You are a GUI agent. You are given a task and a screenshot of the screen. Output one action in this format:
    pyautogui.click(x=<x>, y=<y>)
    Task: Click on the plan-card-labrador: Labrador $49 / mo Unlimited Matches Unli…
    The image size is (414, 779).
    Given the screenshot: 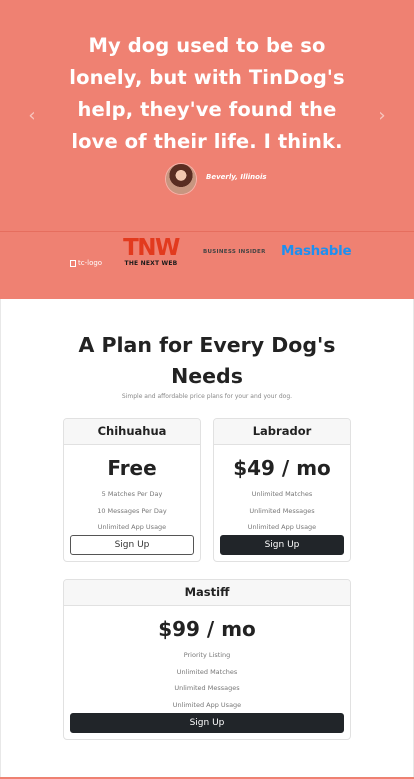 What is the action you would take?
    pyautogui.click(x=282, y=490)
    